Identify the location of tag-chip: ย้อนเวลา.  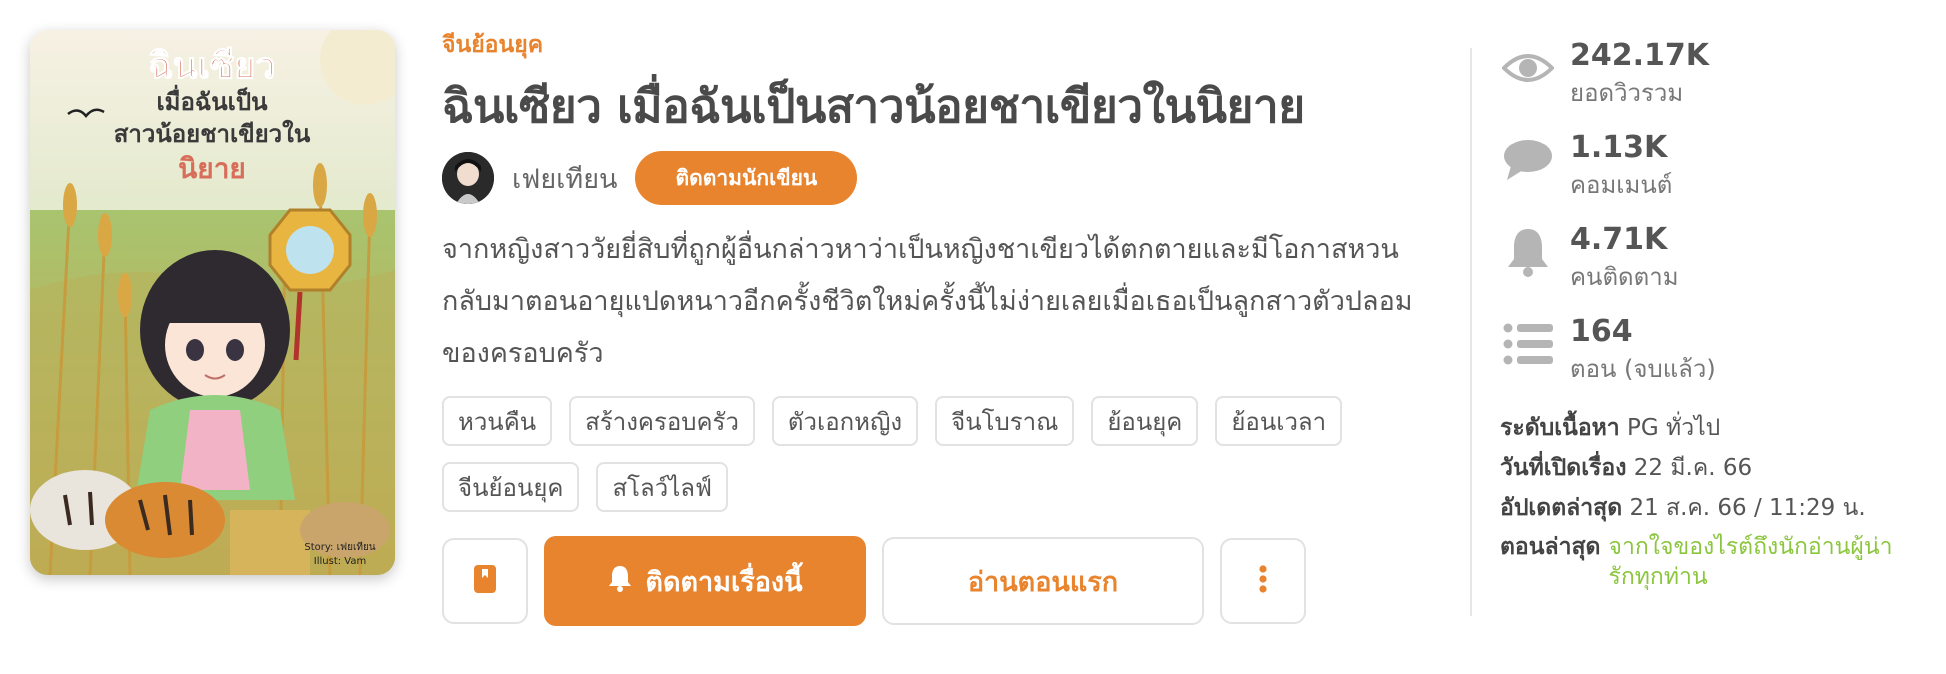
(1279, 421).